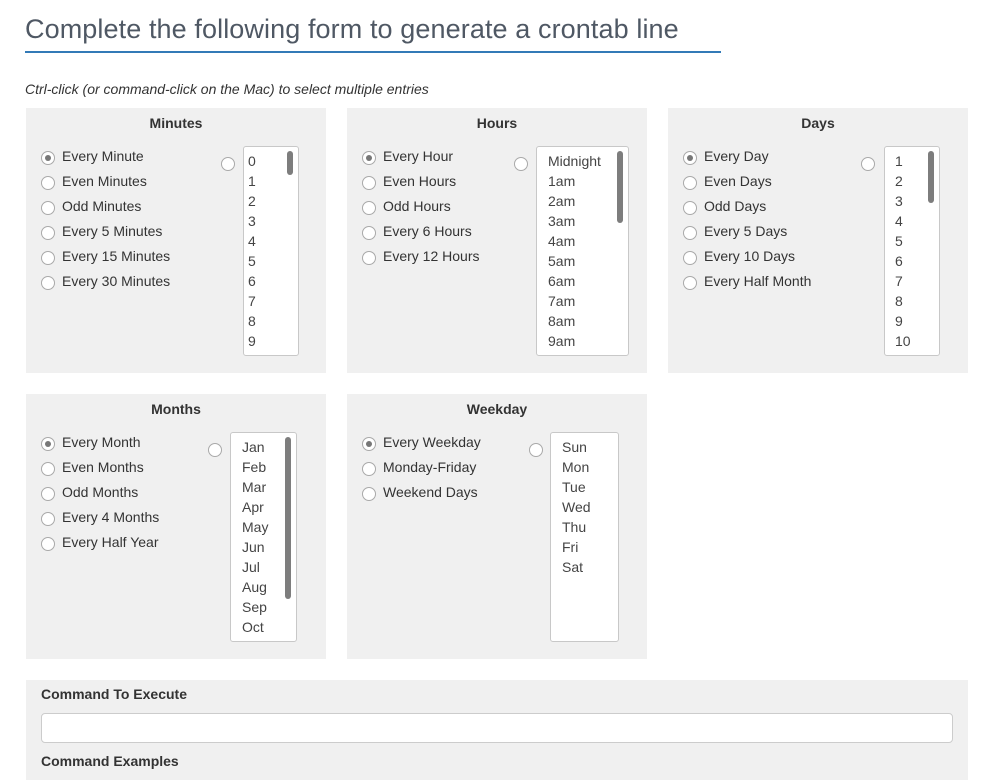  Describe the element at coordinates (271, 221) in the screenshot. I see `minutes-list-option: 3` at that location.